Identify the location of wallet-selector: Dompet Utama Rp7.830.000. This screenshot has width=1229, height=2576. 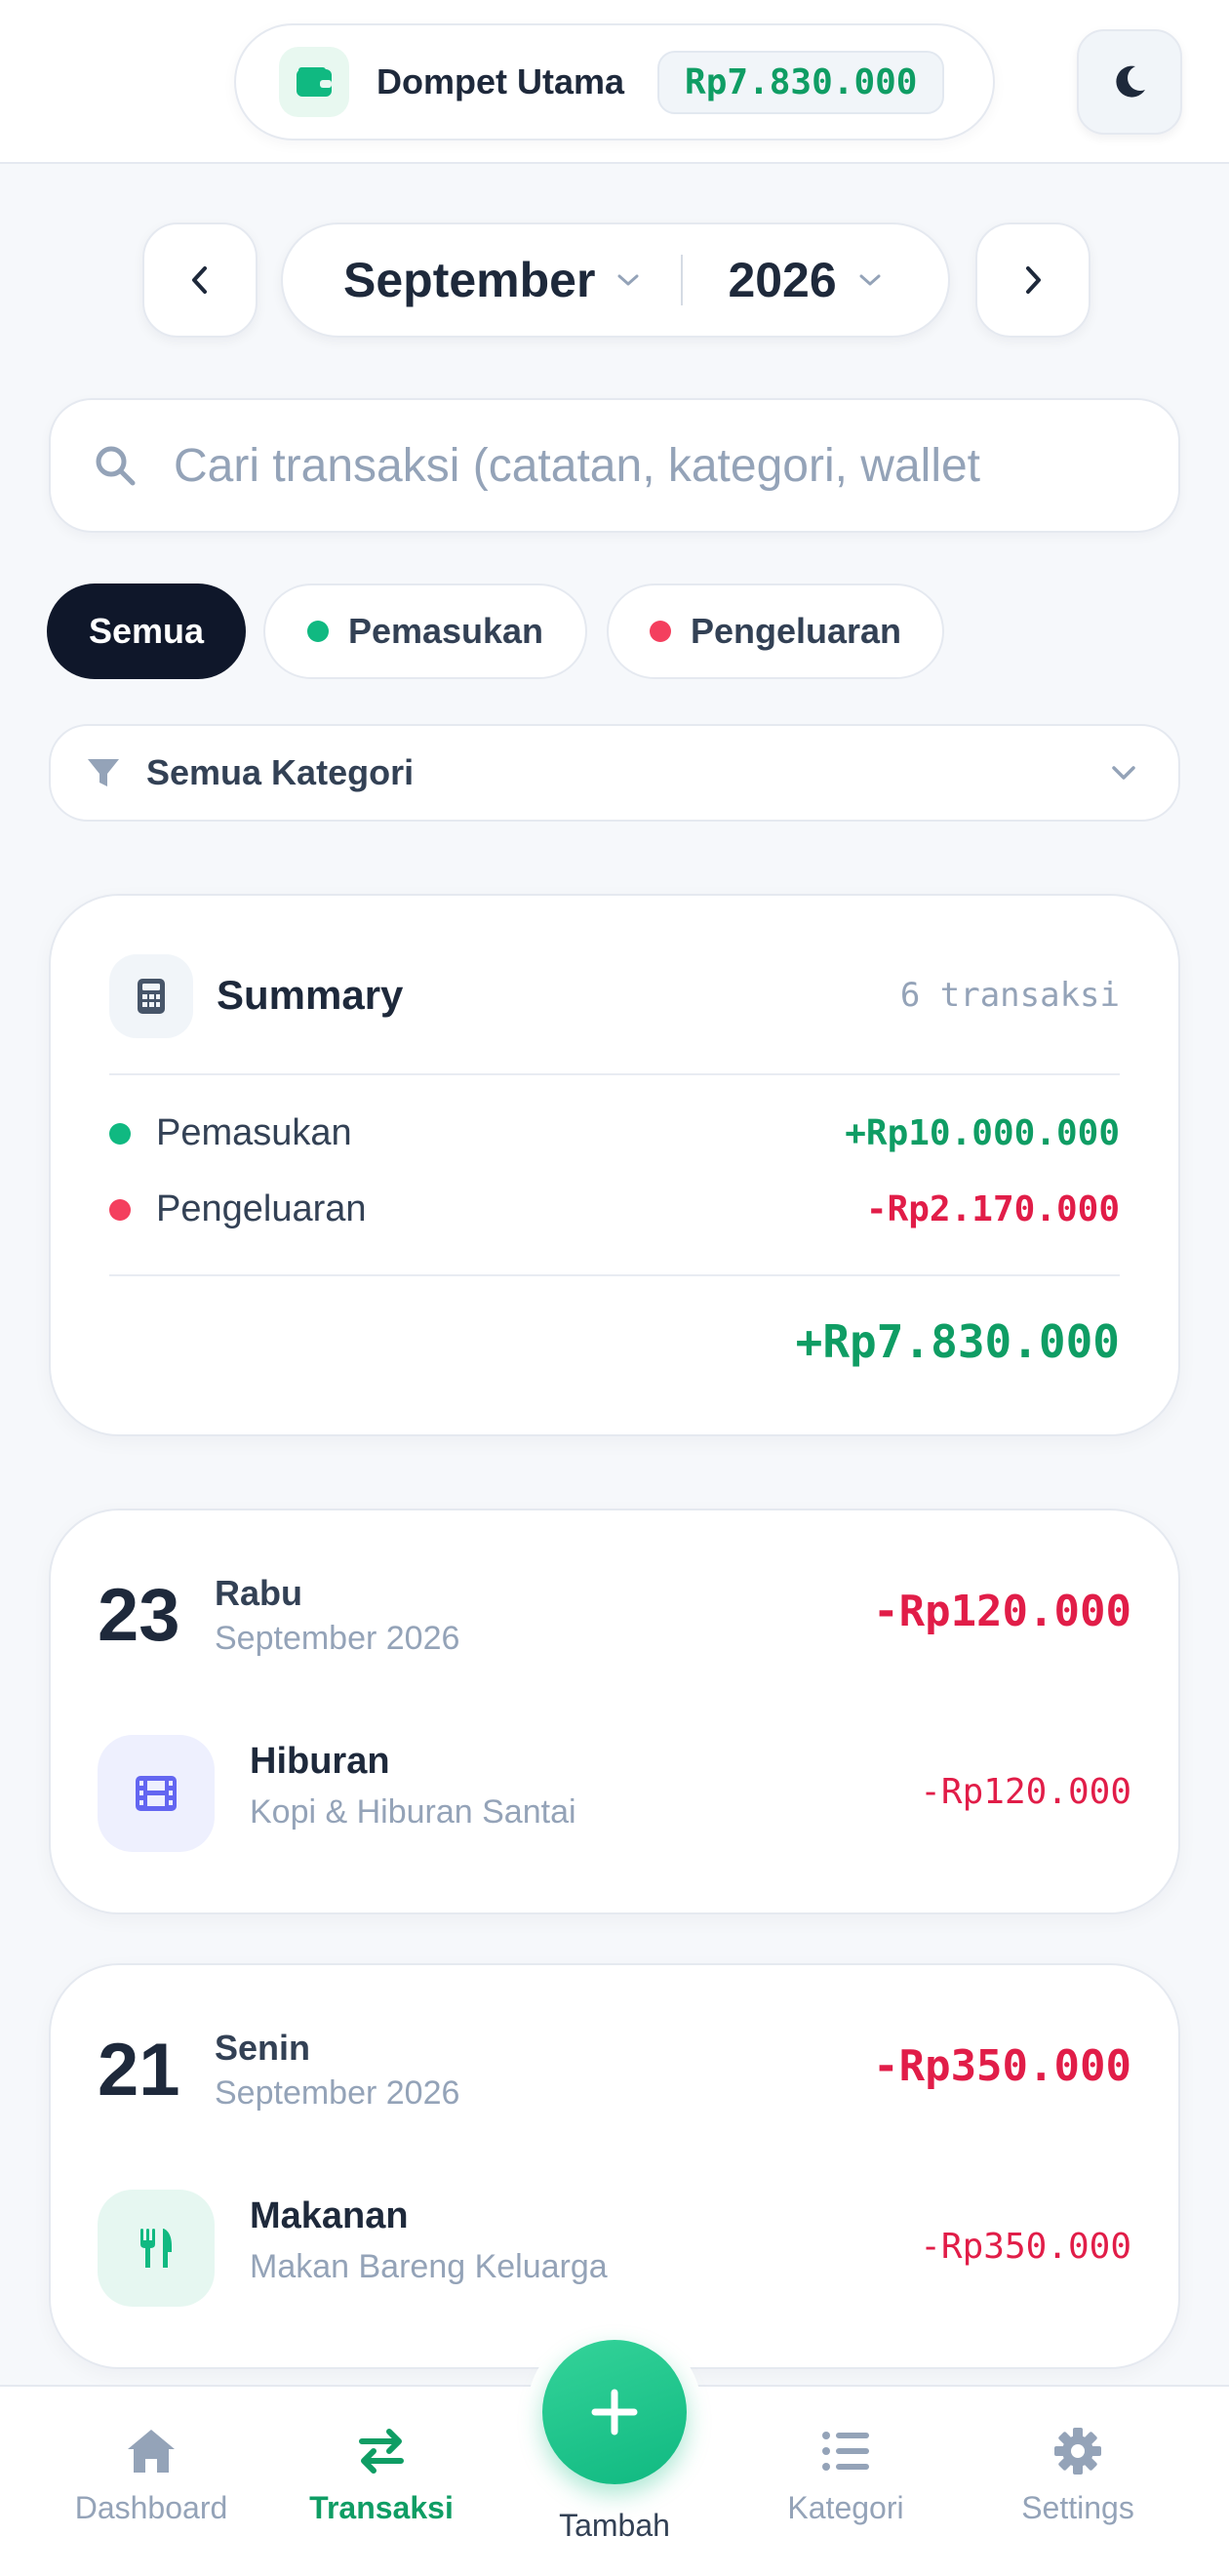
(614, 82).